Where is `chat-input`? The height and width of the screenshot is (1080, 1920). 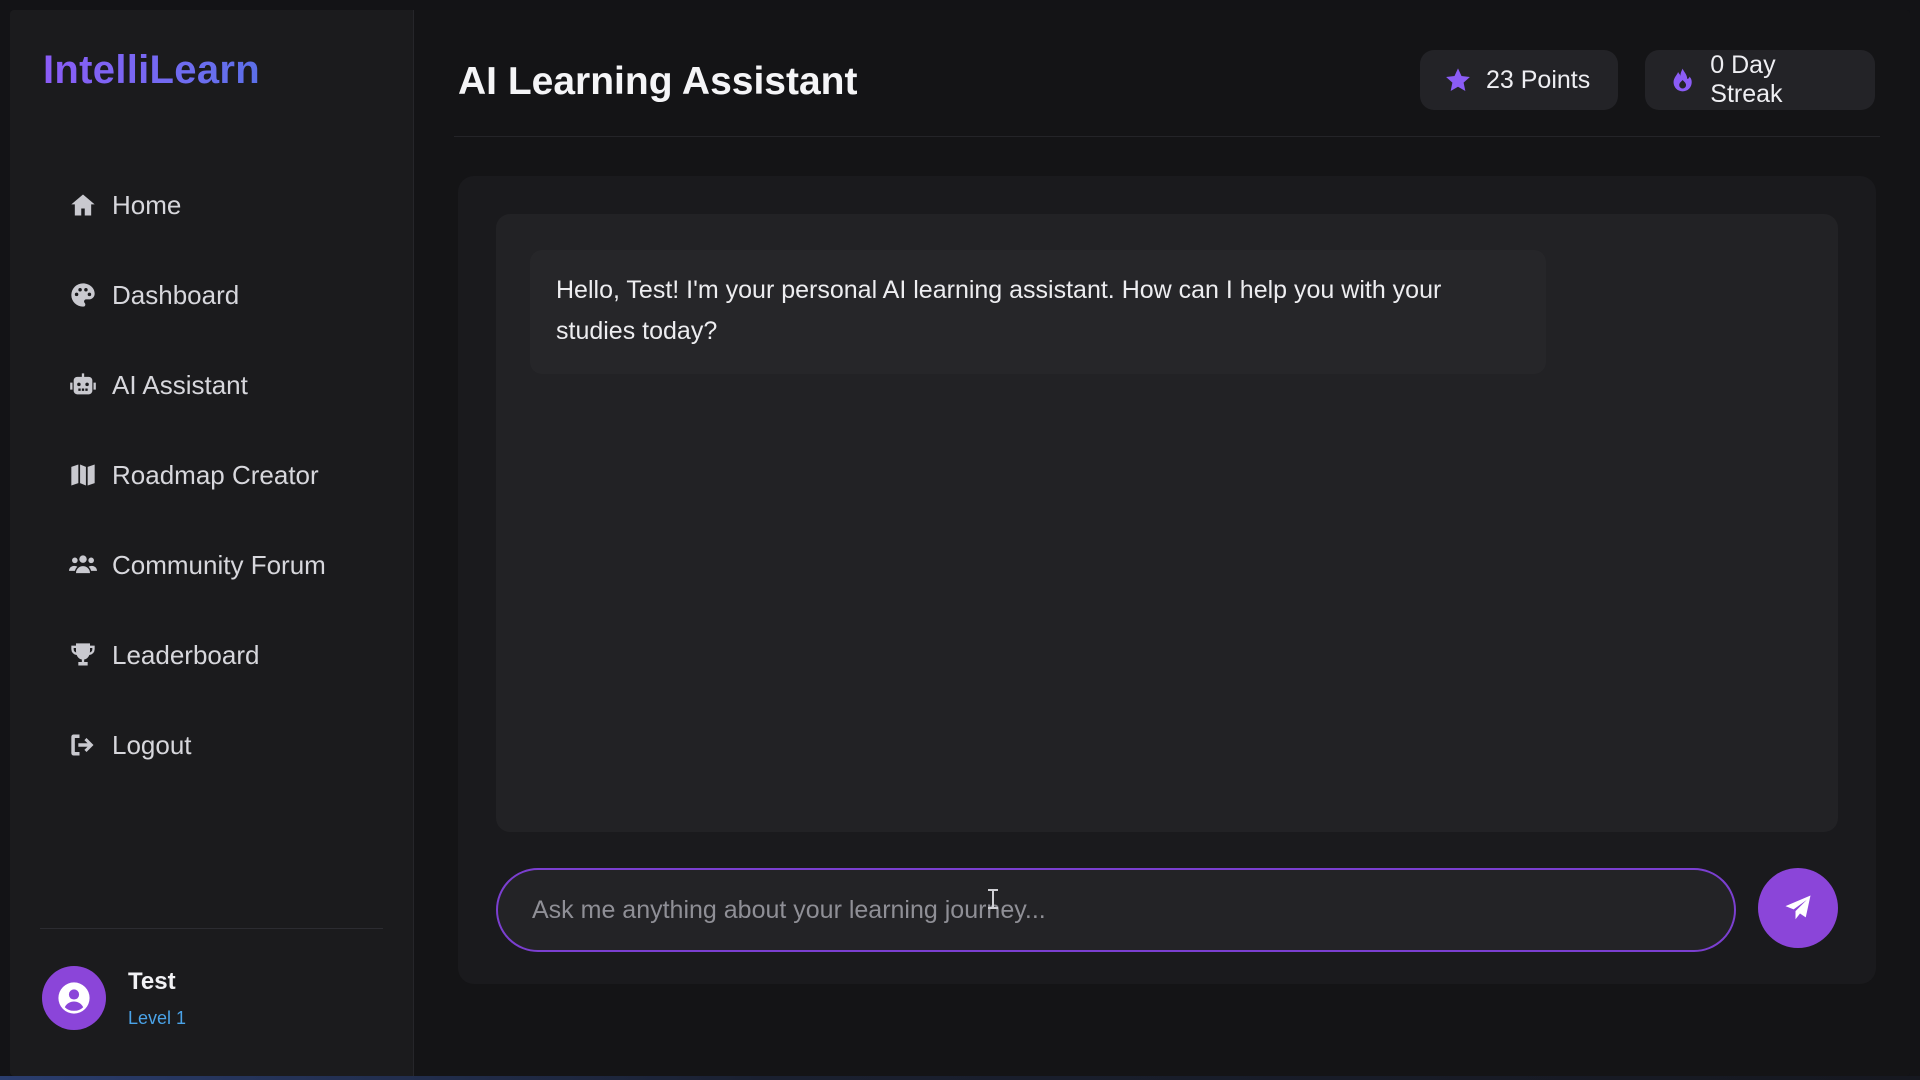
chat-input is located at coordinates (1116, 910).